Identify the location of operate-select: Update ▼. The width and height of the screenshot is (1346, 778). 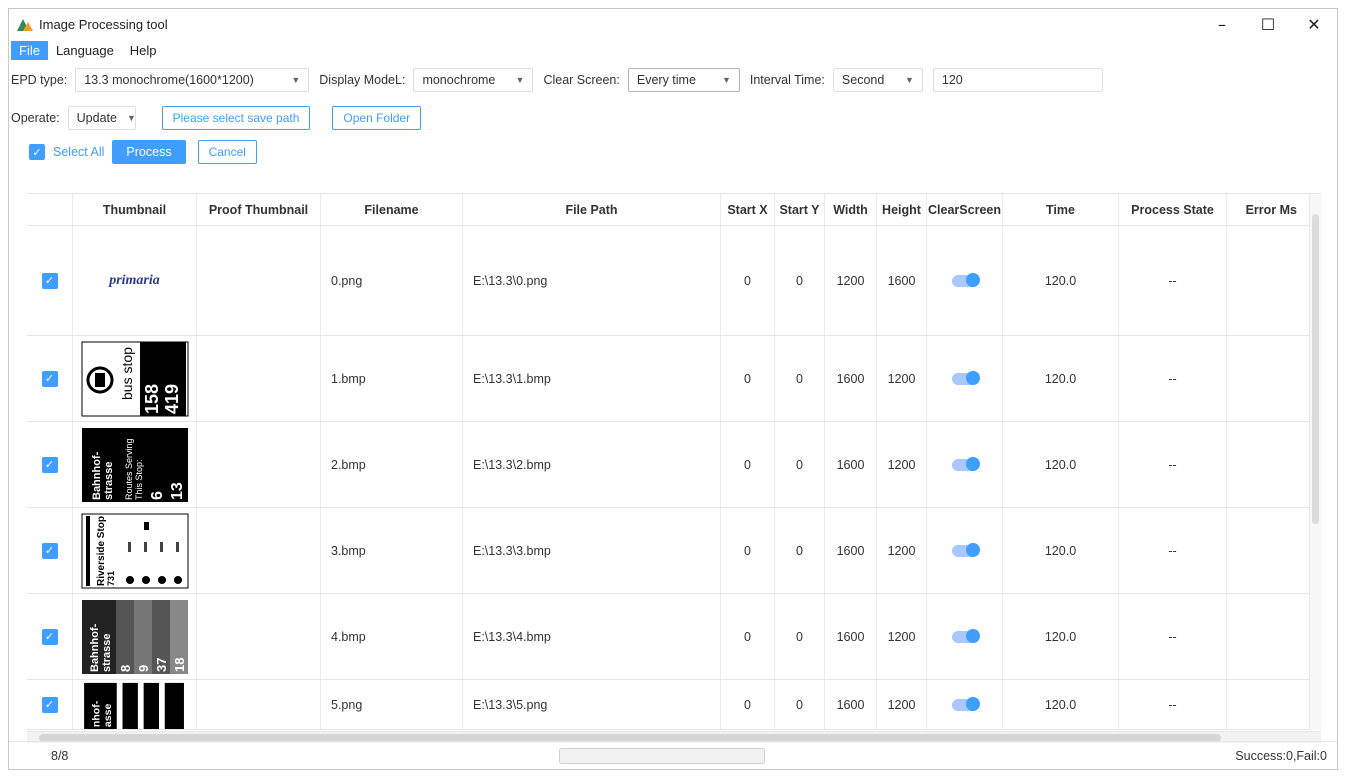
(101, 118).